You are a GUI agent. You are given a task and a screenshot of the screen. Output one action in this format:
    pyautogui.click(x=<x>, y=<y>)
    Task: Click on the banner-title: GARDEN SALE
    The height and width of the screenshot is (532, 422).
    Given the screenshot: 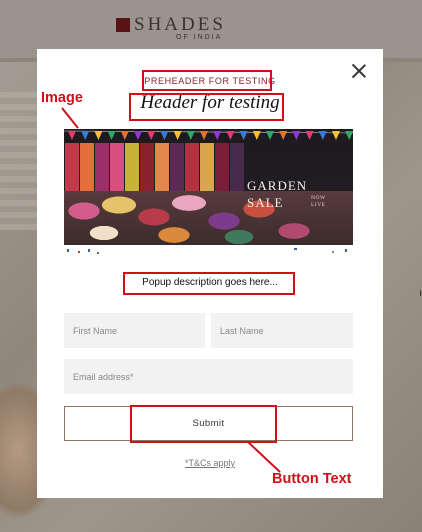 What is the action you would take?
    pyautogui.click(x=277, y=194)
    